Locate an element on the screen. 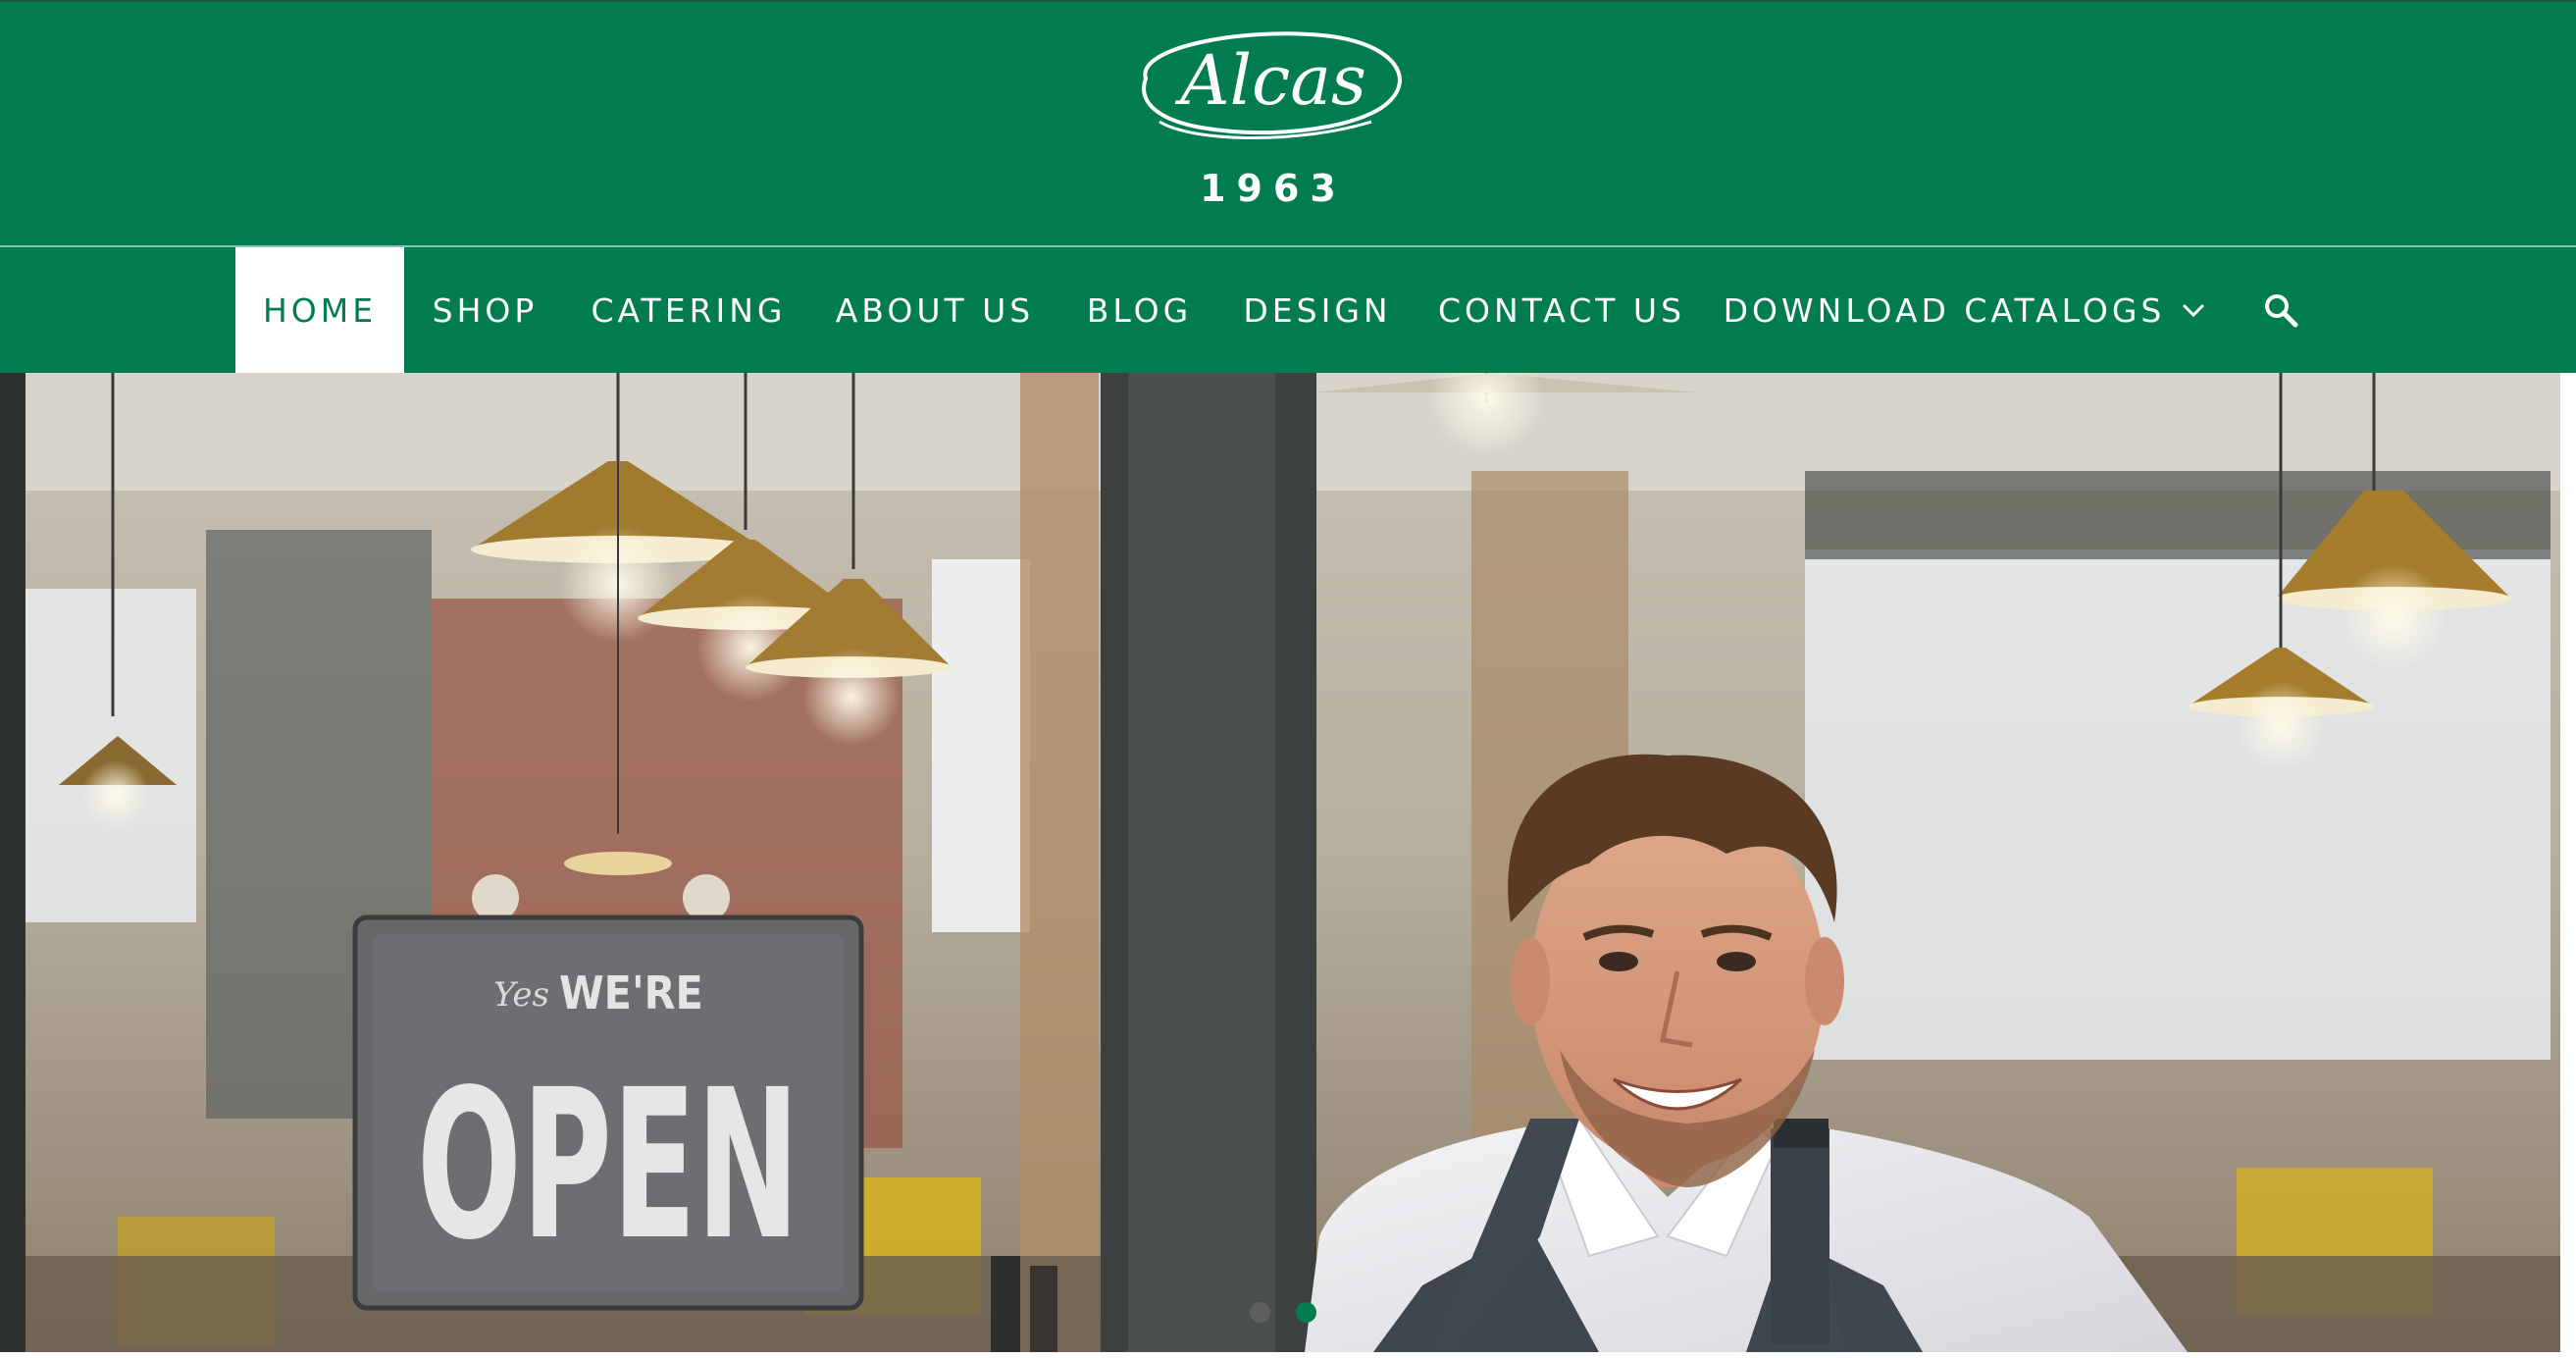 The width and height of the screenshot is (2576, 1358). nav-item-blog: BLOG is located at coordinates (1139, 310).